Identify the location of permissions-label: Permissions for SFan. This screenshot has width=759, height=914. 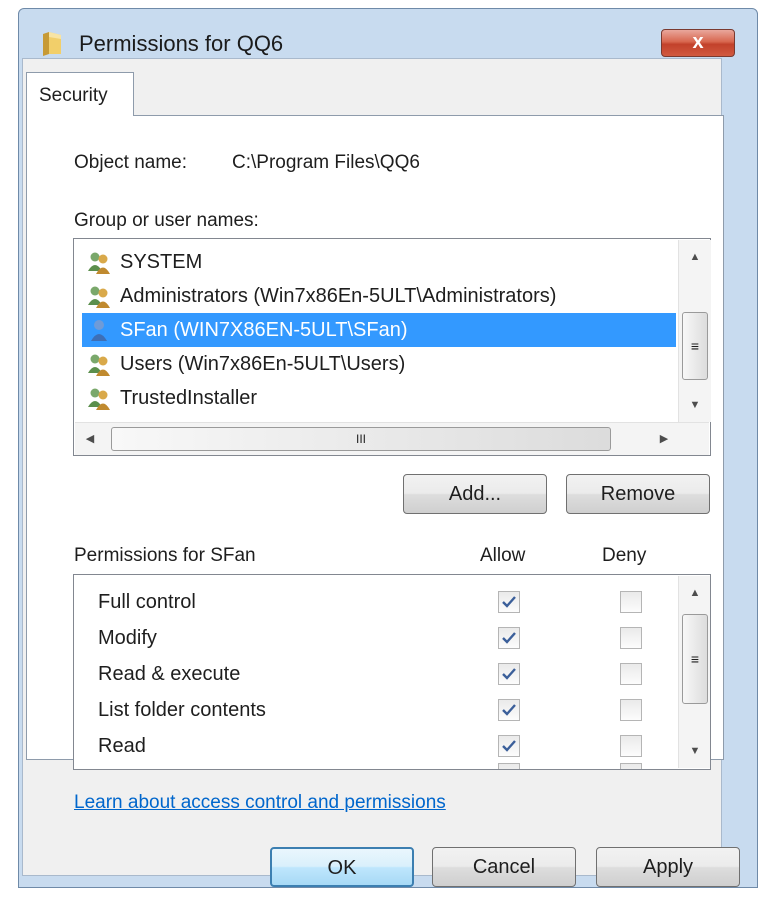
(165, 555).